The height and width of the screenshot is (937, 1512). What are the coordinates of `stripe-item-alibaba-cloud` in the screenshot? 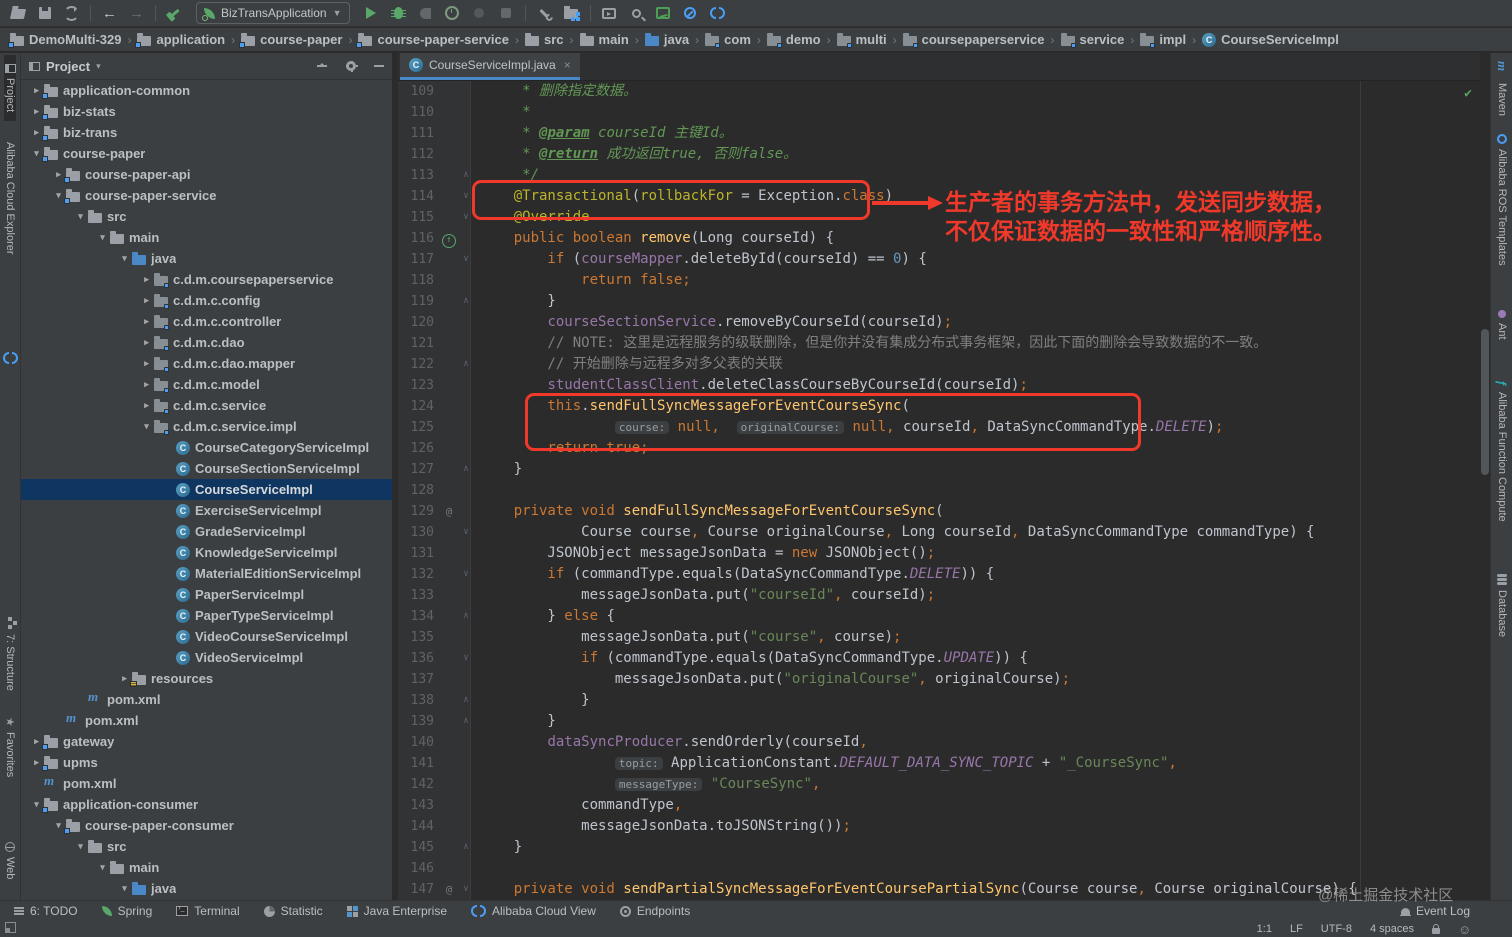 It's located at (10, 358).